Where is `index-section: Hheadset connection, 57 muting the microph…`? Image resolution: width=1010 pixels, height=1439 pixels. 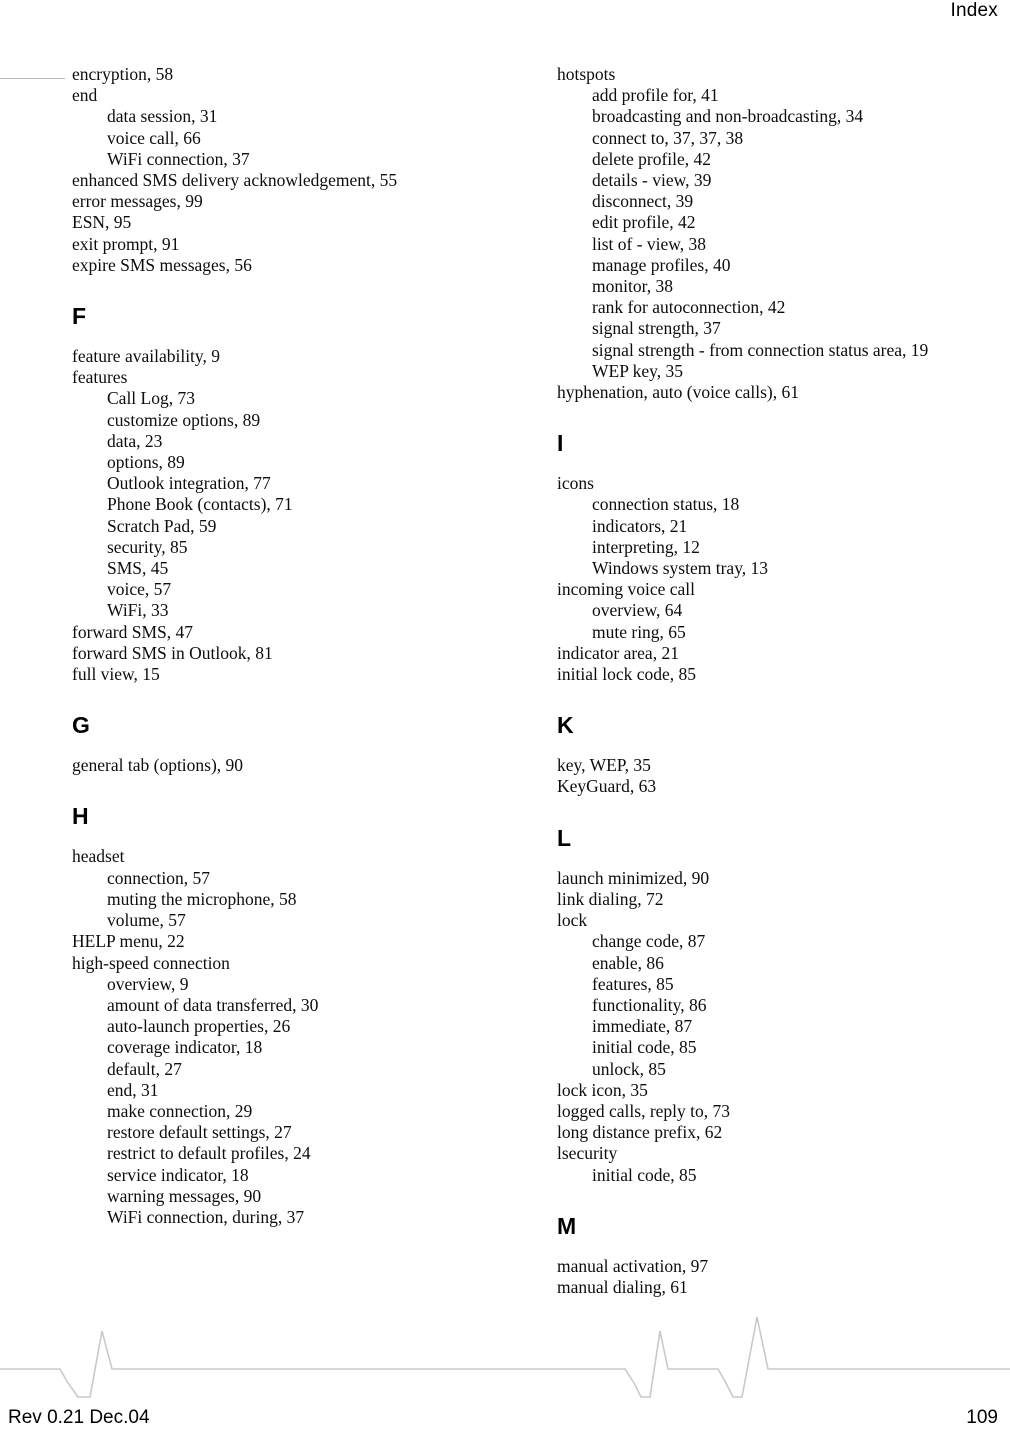 index-section: Hheadset connection, 57 muting the microph… is located at coordinates (292, 1016).